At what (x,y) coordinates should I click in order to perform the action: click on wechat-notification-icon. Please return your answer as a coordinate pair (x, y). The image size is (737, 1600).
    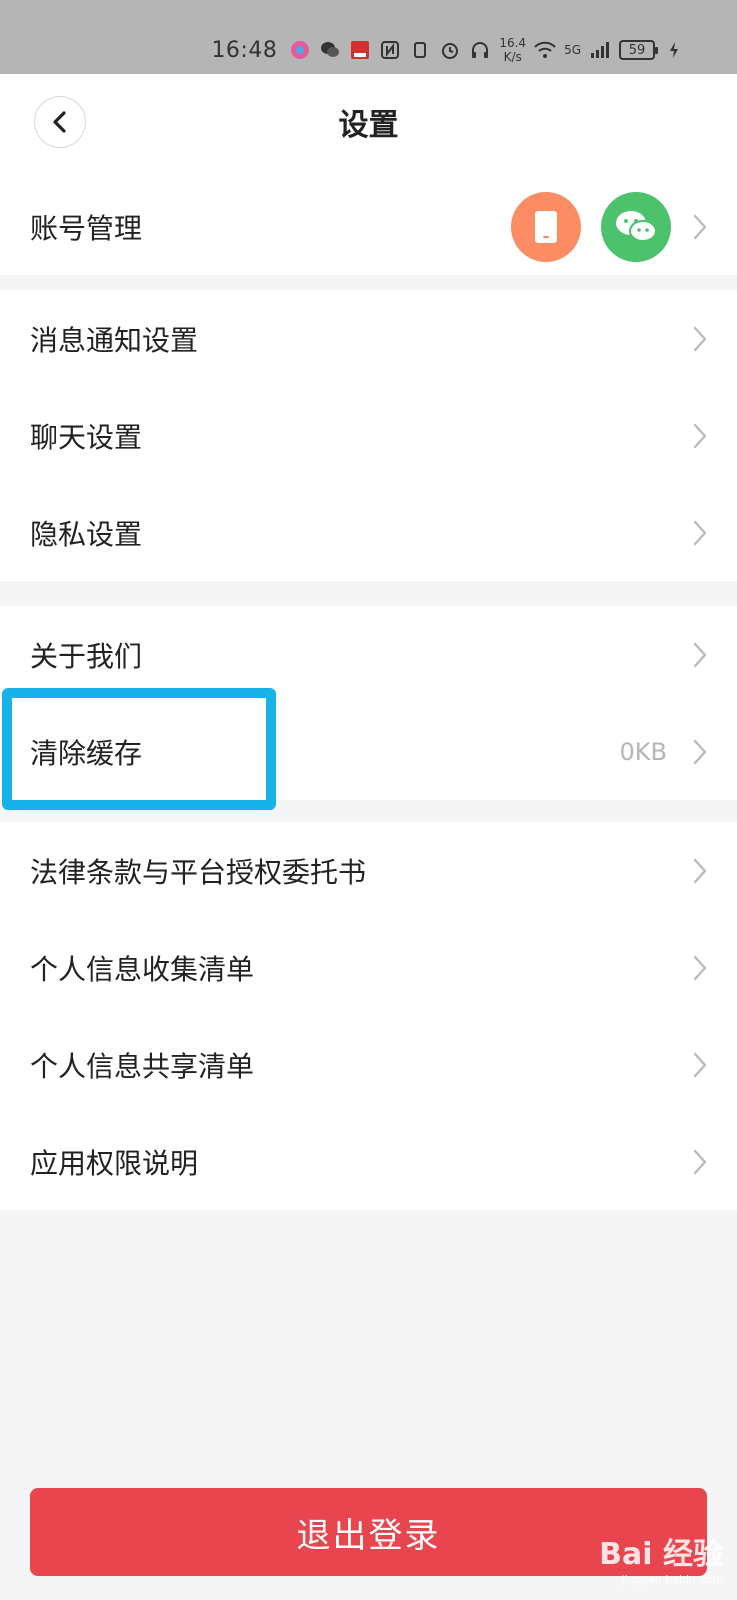
    Looking at the image, I should click on (330, 50).